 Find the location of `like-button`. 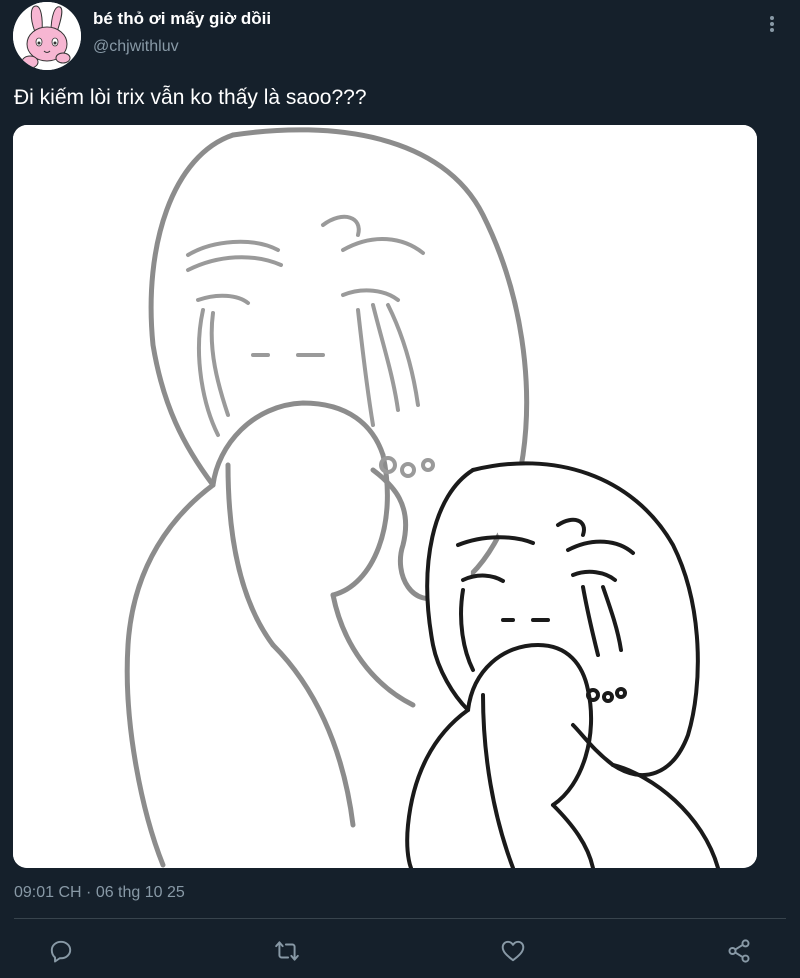

like-button is located at coordinates (513, 951).